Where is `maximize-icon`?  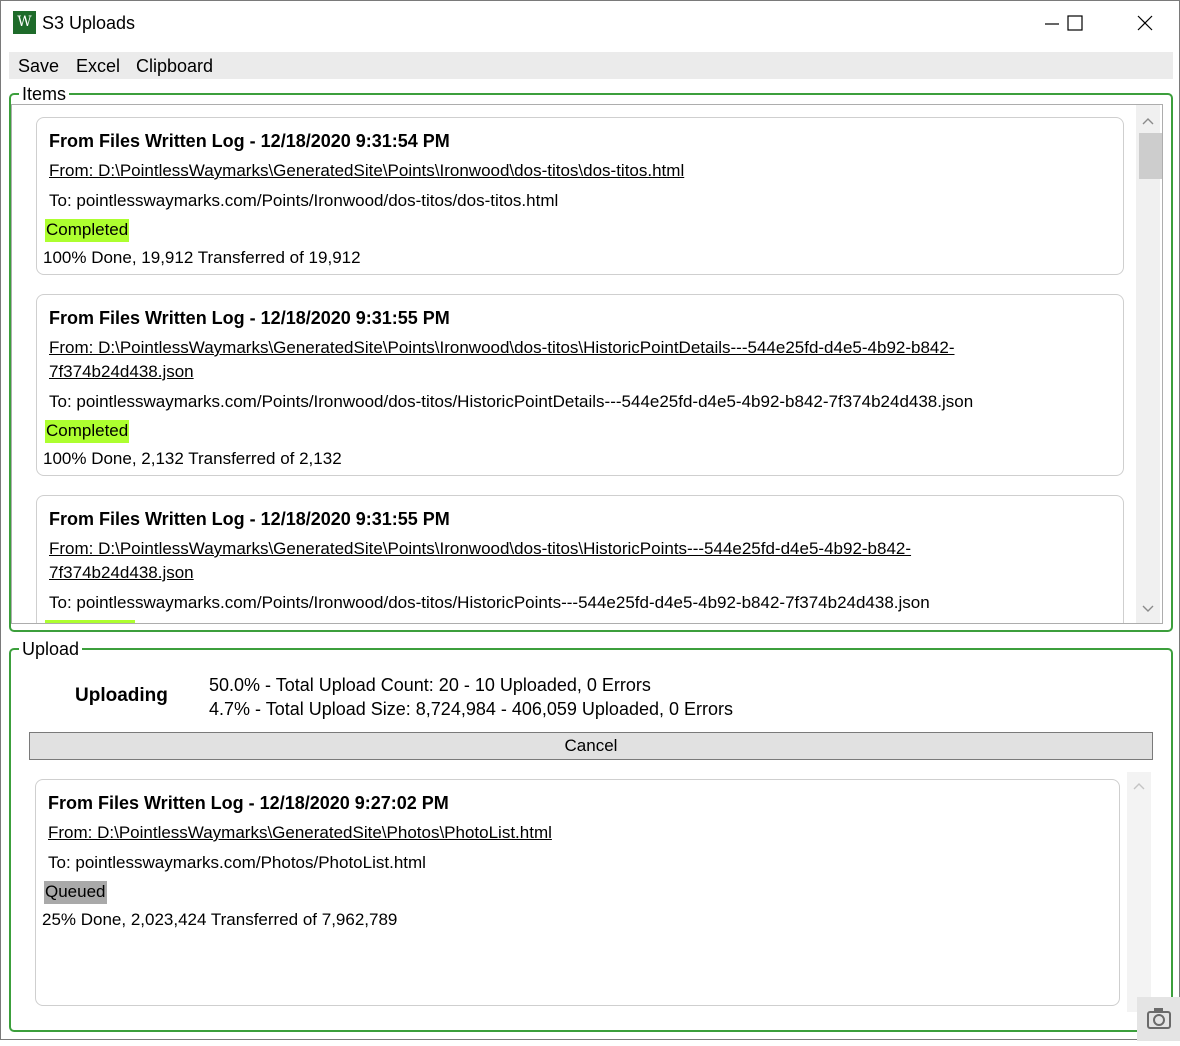
maximize-icon is located at coordinates (1075, 23).